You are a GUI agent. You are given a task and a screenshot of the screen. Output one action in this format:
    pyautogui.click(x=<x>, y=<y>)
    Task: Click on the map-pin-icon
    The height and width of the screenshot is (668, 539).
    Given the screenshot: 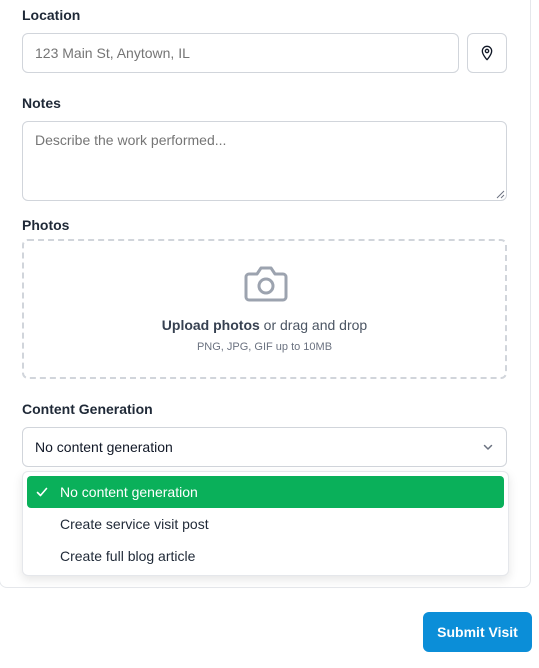 What is the action you would take?
    pyautogui.click(x=487, y=53)
    